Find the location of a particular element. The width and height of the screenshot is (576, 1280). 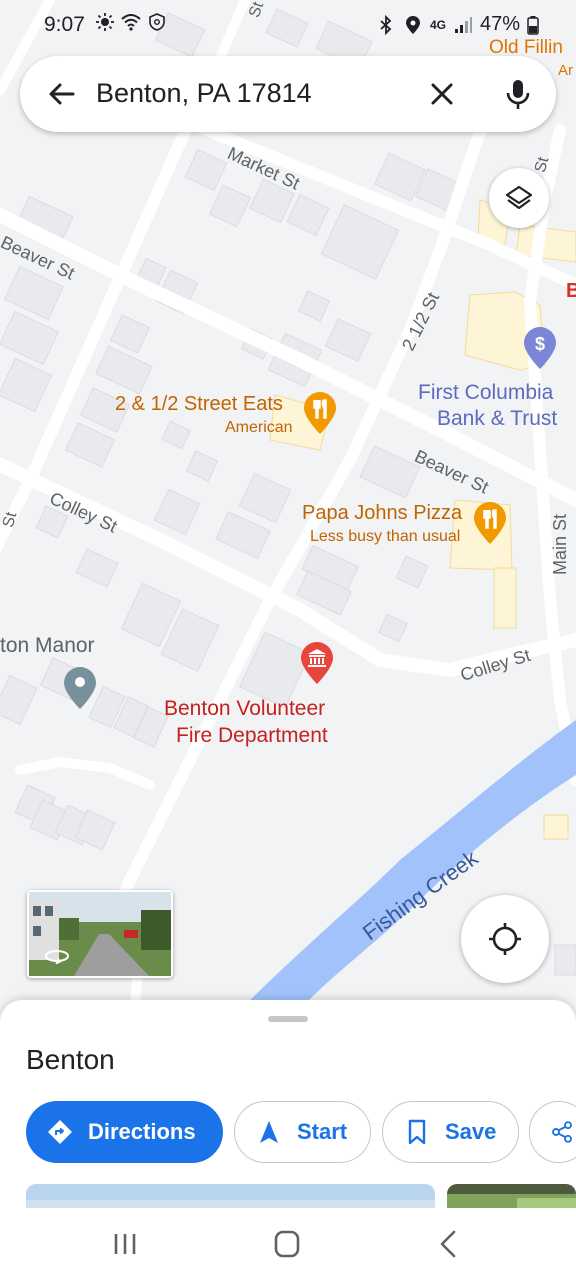

directions-button: Directions is located at coordinates (124, 1132).